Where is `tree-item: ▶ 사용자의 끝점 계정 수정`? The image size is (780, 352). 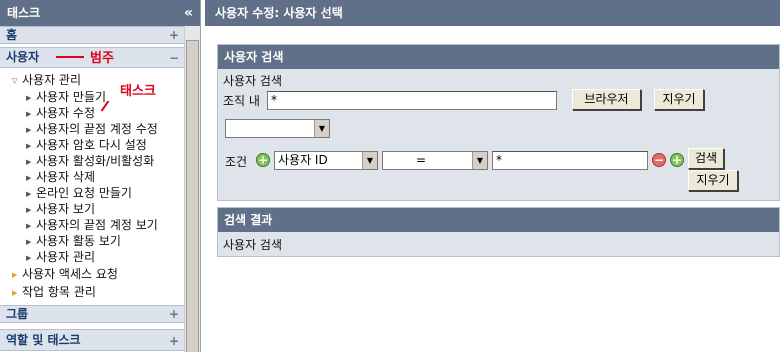 tree-item: ▶ 사용자의 끝점 계정 수정 is located at coordinates (92, 129).